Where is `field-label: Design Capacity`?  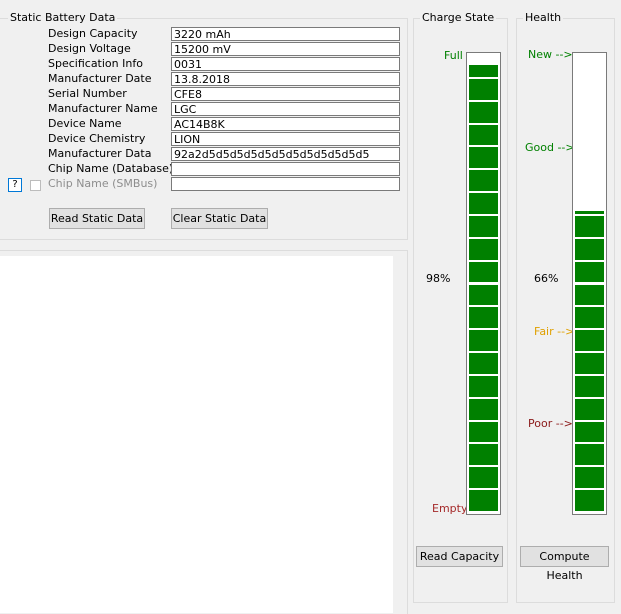
field-label: Design Capacity is located at coordinates (93, 33).